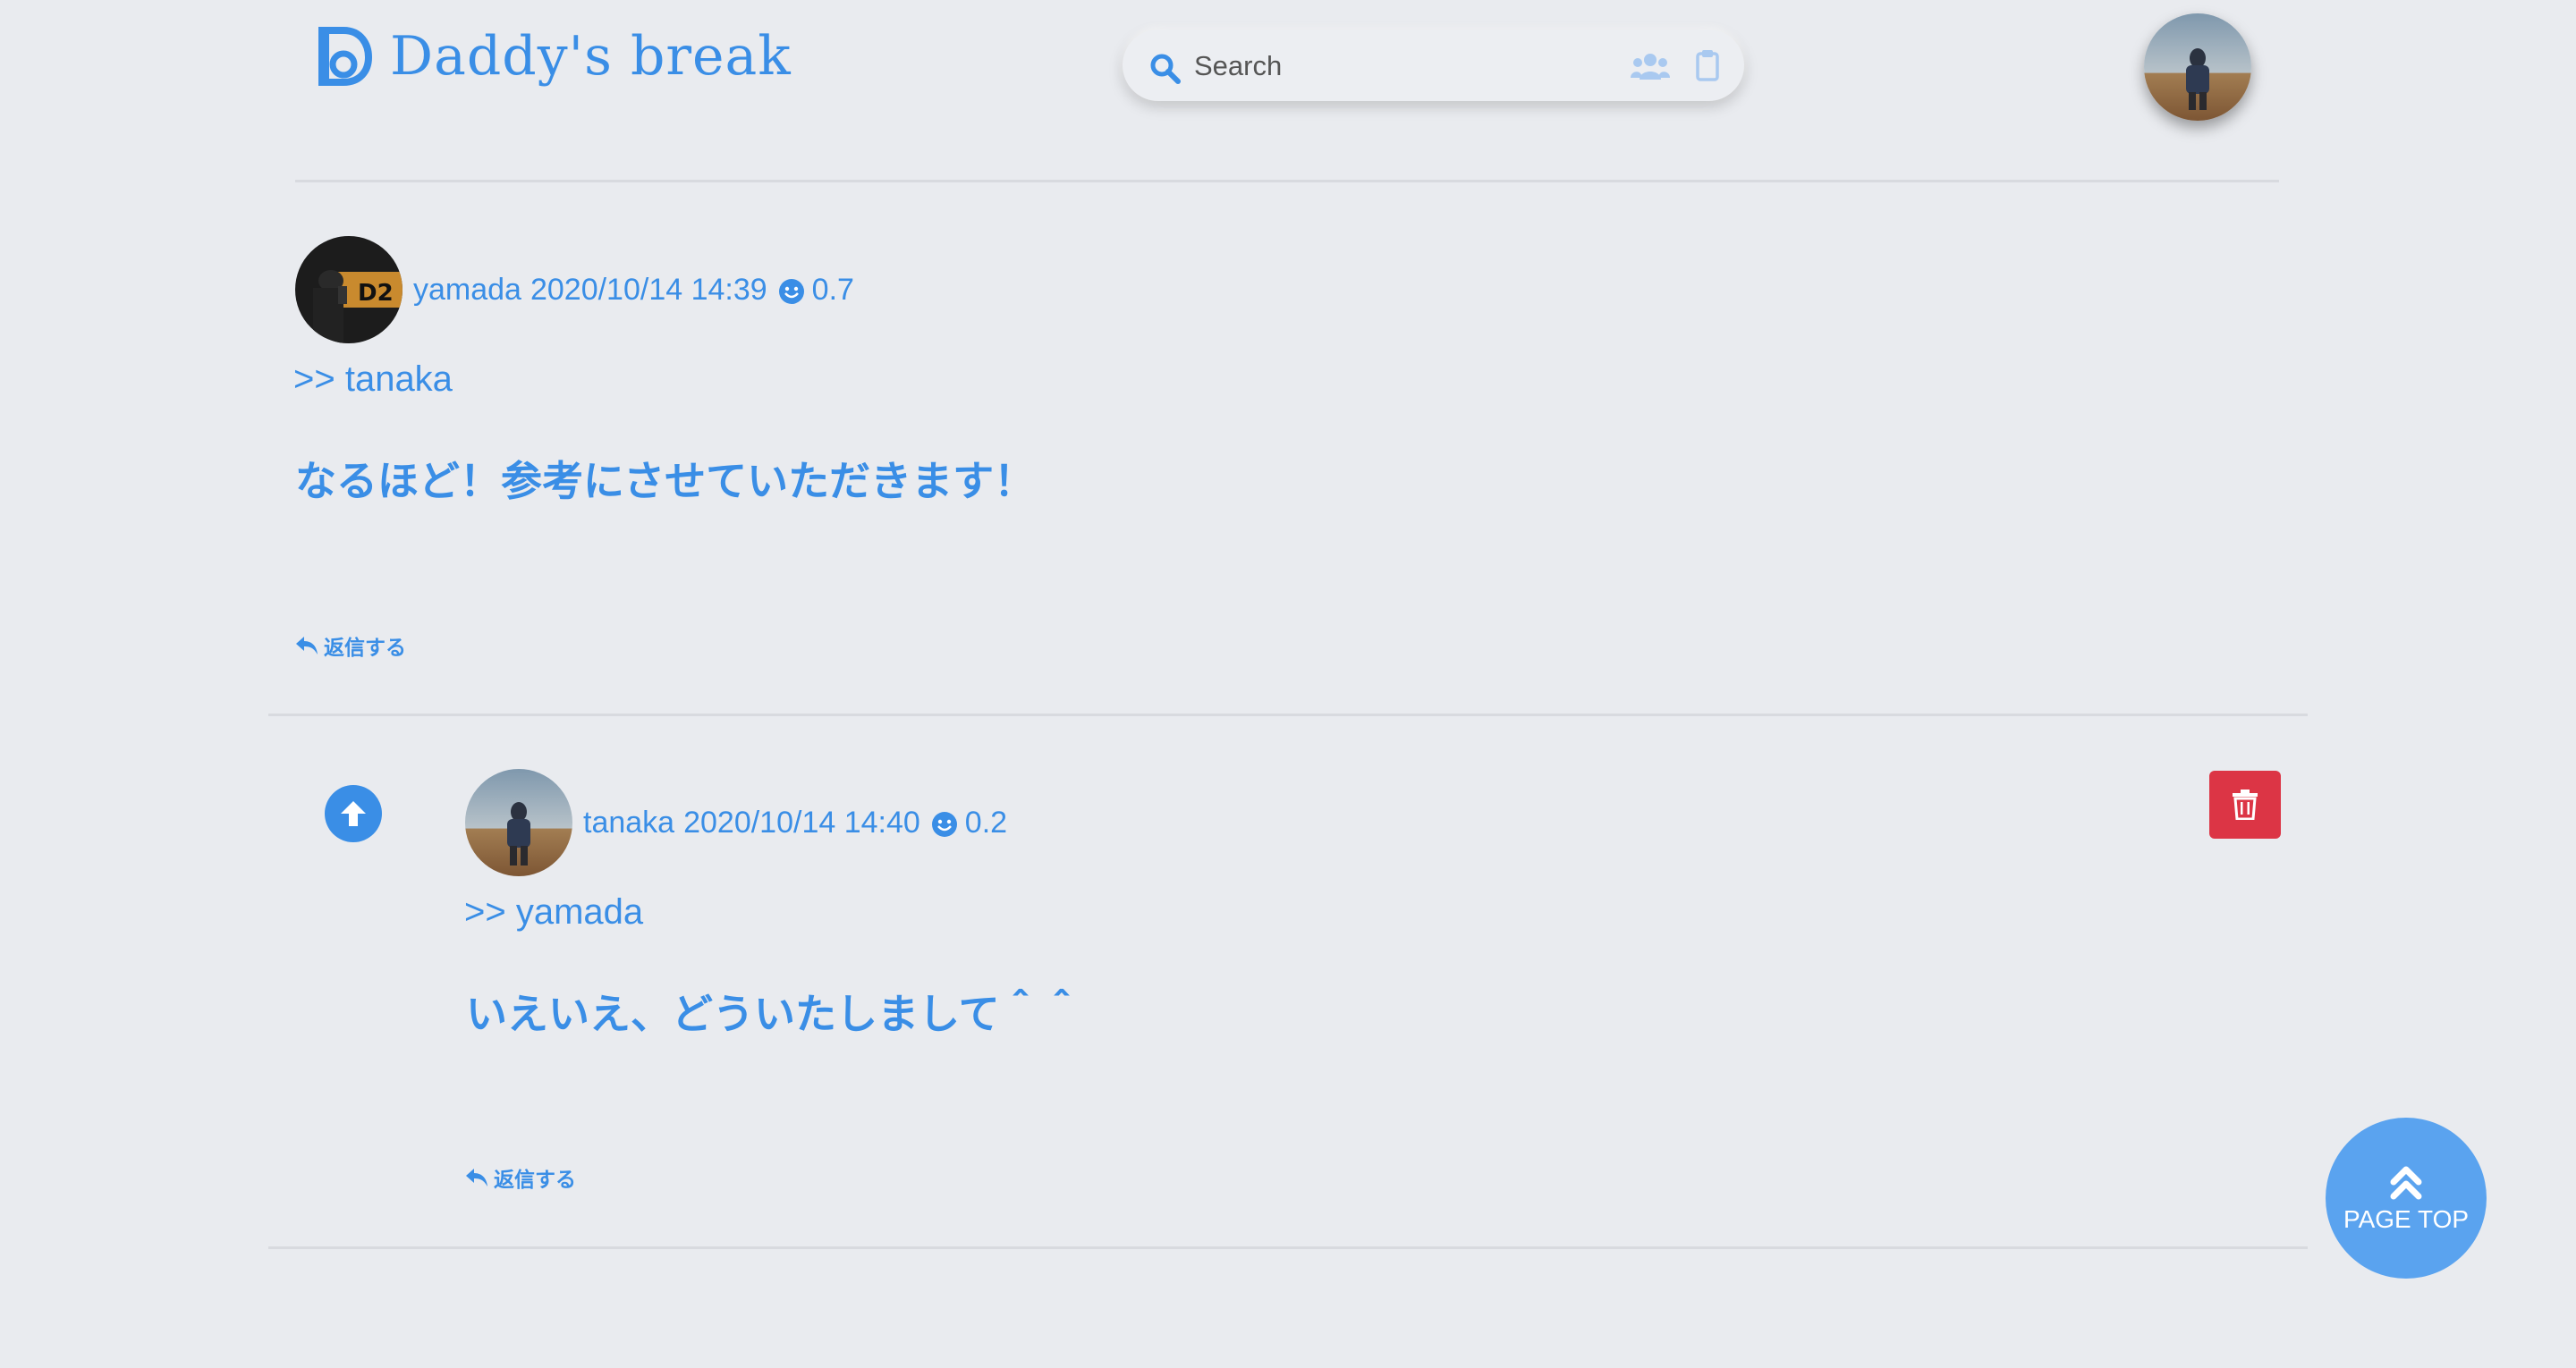 The width and height of the screenshot is (2576, 1368). I want to click on avatar: D2, so click(348, 290).